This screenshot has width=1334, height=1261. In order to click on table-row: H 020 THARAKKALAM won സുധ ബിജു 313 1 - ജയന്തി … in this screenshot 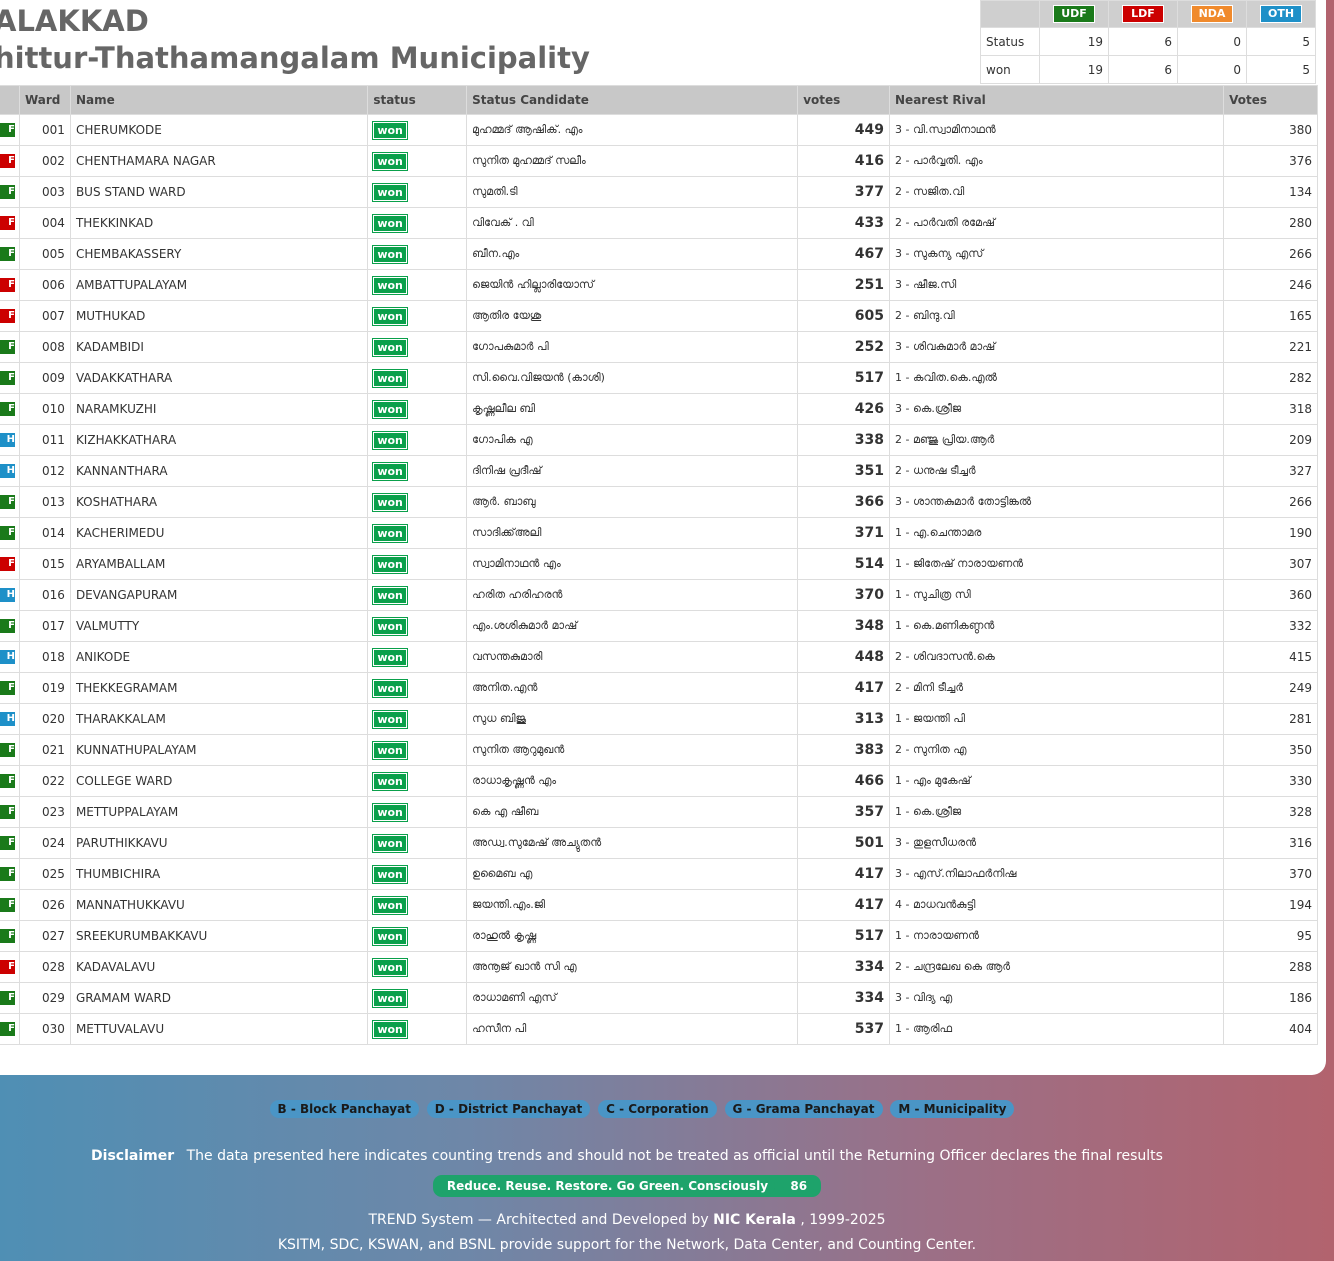, I will do `click(659, 719)`.